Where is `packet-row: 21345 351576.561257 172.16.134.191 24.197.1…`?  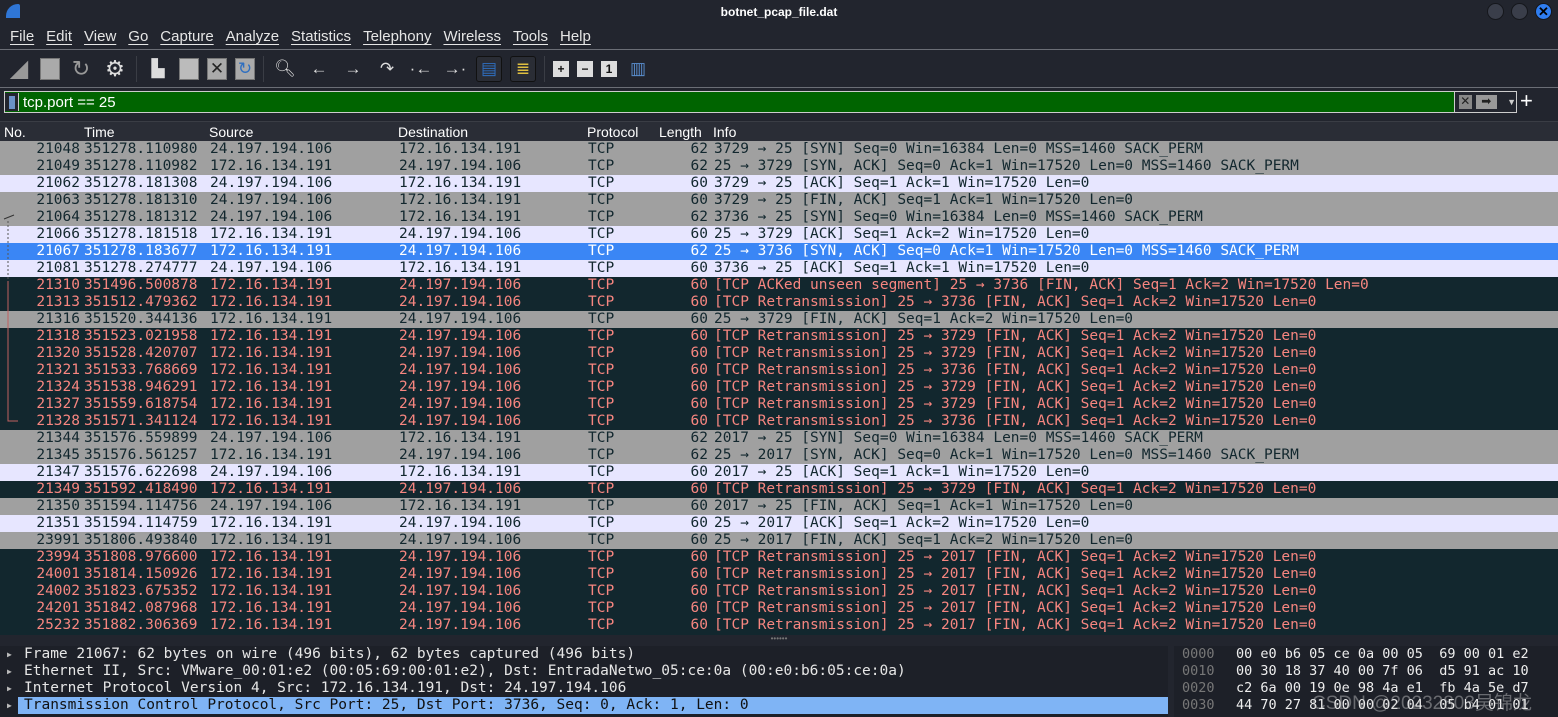
packet-row: 21345 351576.561257 172.16.134.191 24.197.1… is located at coordinates (779, 455).